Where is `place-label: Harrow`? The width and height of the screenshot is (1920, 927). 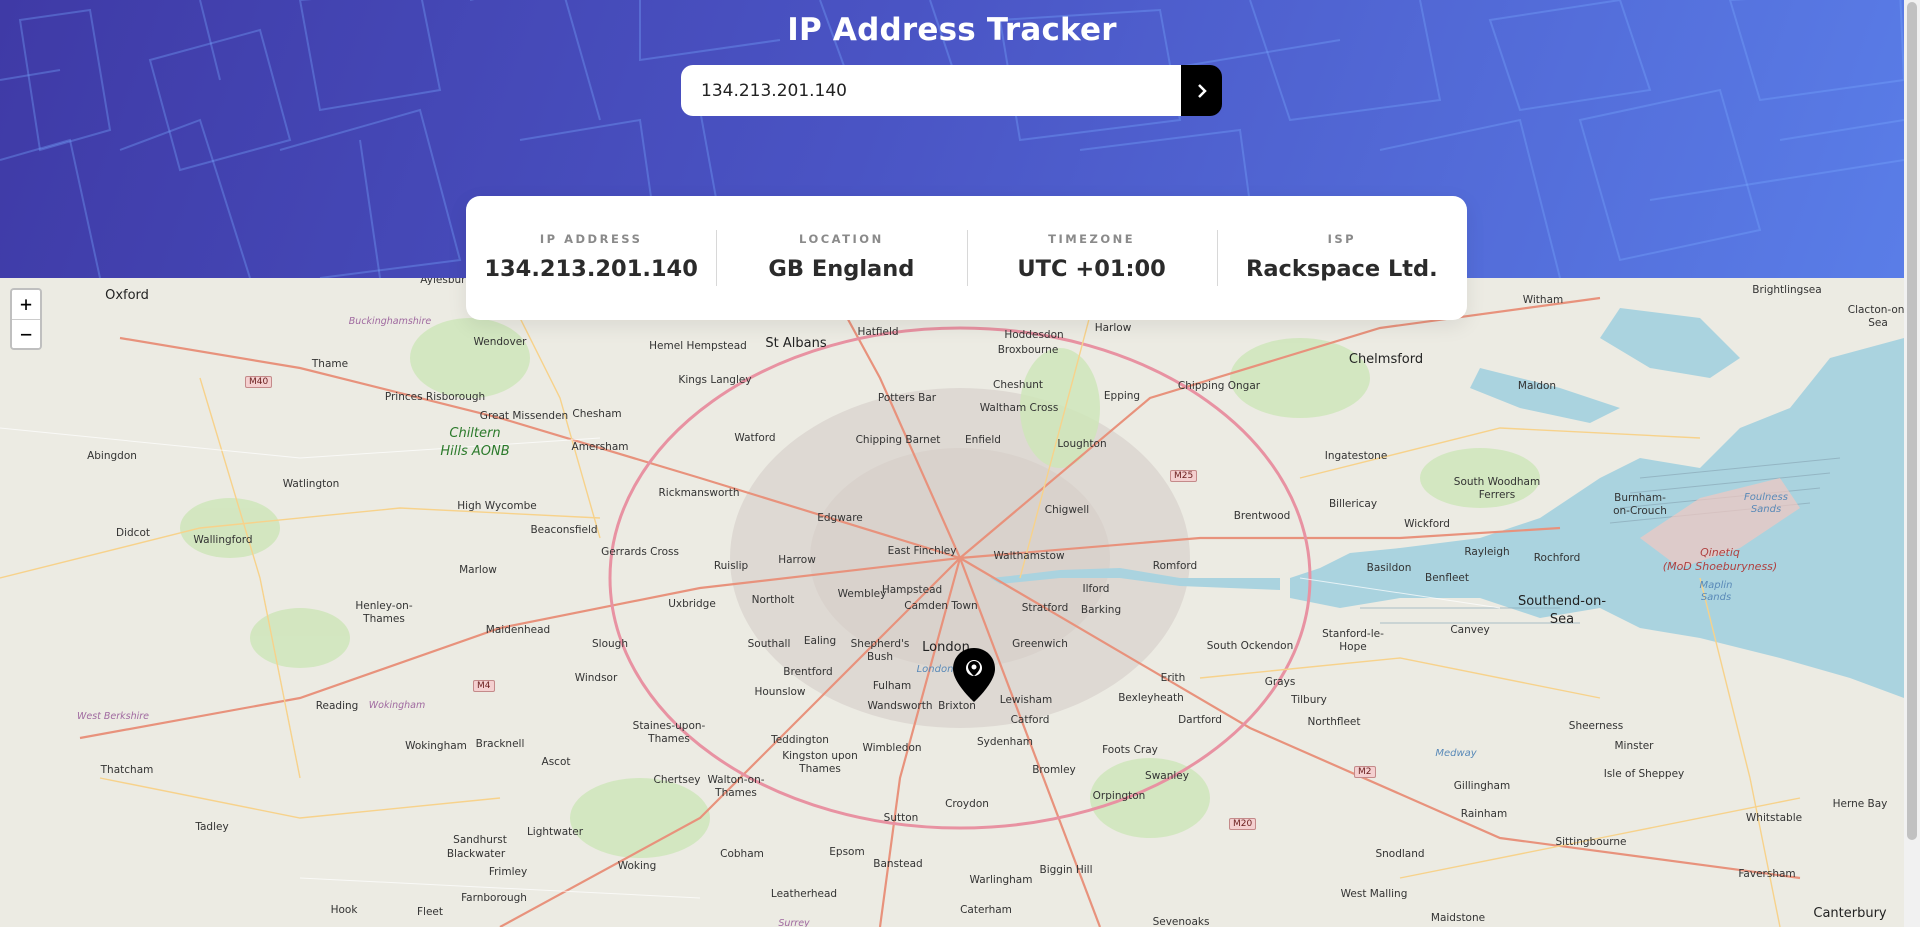
place-label: Harrow is located at coordinates (797, 560).